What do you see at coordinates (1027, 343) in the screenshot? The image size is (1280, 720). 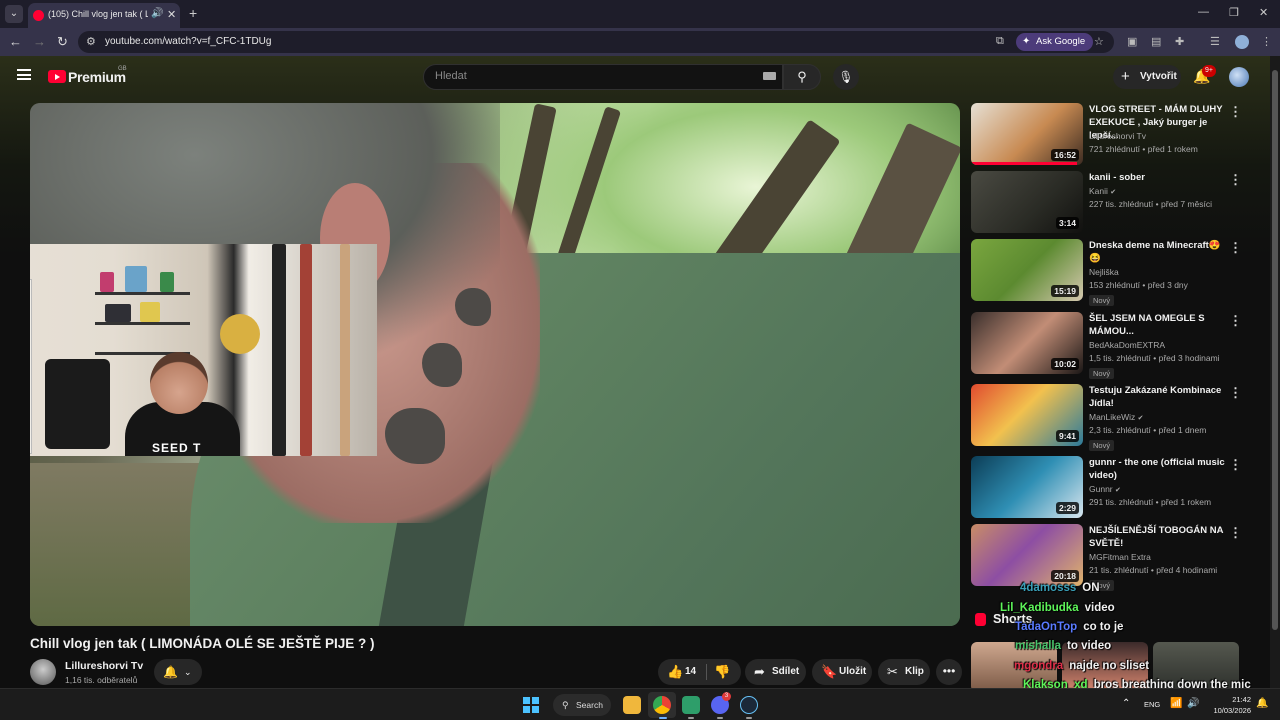 I see `recommendation-thumbnail: 10:02` at bounding box center [1027, 343].